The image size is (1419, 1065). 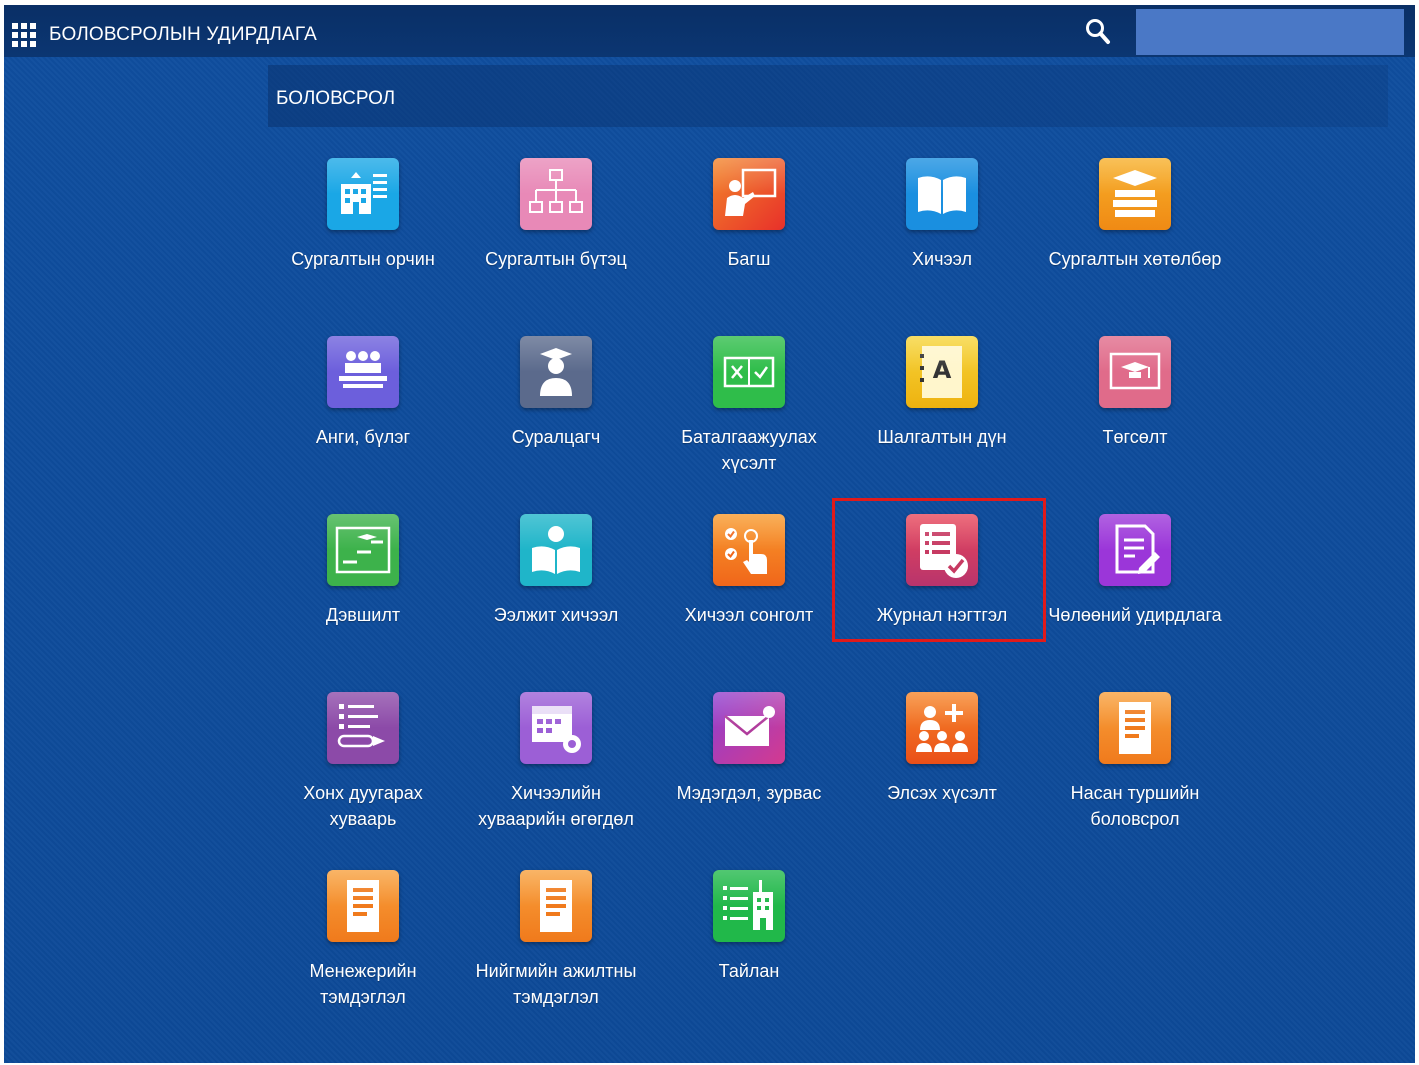 I want to click on tile-surgaltyn-hotolbor: Сургалтын хөтөлбөр, so click(x=1135, y=243).